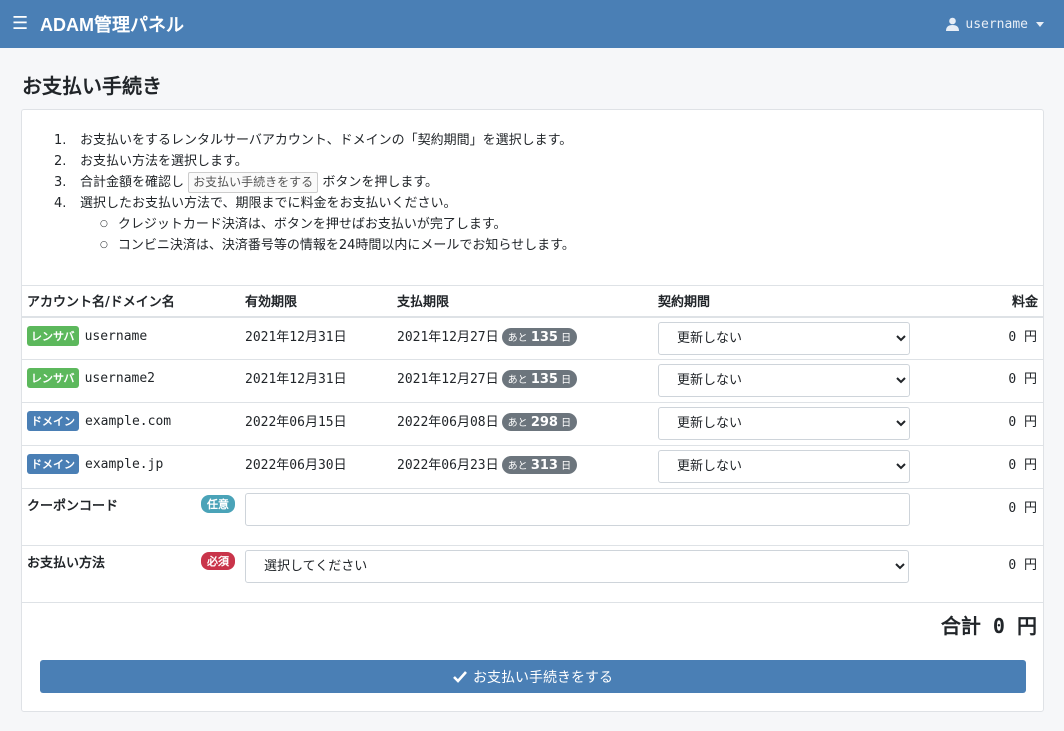  I want to click on total: 合計 0 円, so click(989, 624).